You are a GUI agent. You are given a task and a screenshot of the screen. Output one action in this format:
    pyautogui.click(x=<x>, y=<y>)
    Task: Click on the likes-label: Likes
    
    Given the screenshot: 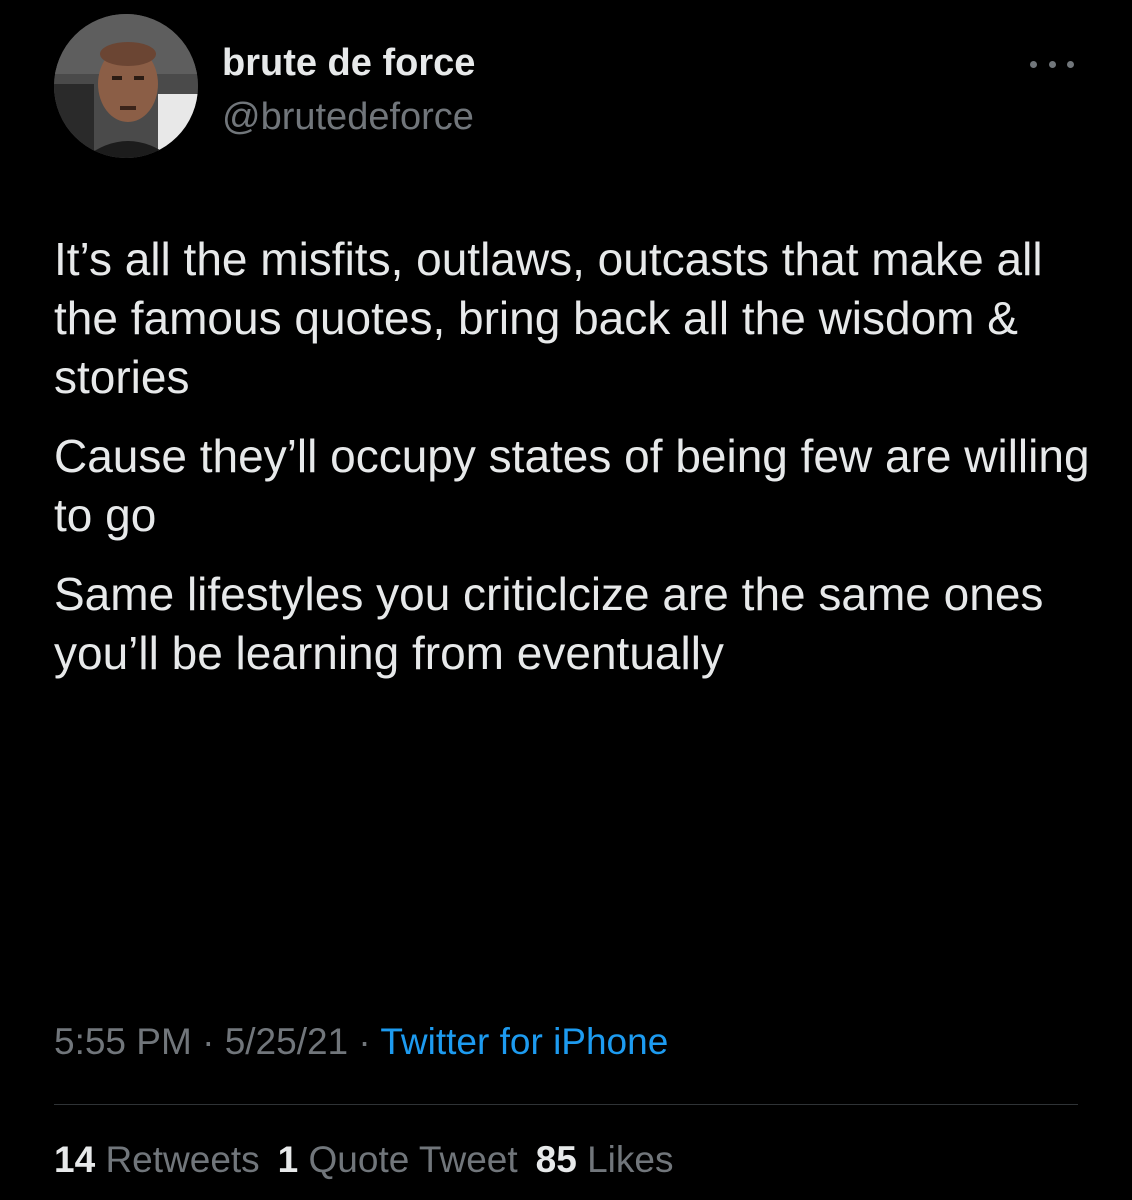 What is the action you would take?
    pyautogui.click(x=630, y=1159)
    